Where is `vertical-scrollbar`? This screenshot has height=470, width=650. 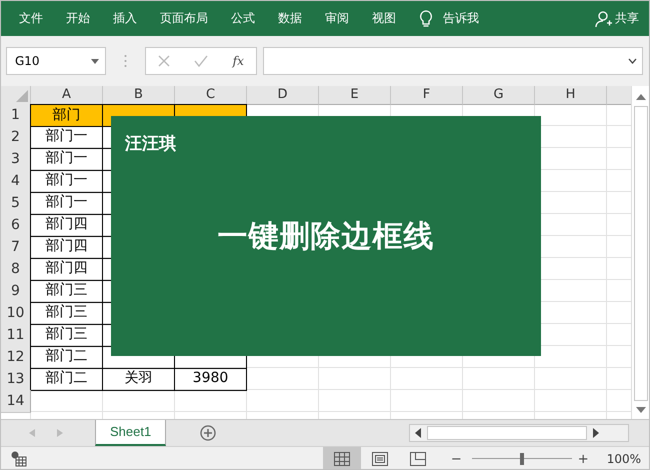
vertical-scrollbar is located at coordinates (640, 252).